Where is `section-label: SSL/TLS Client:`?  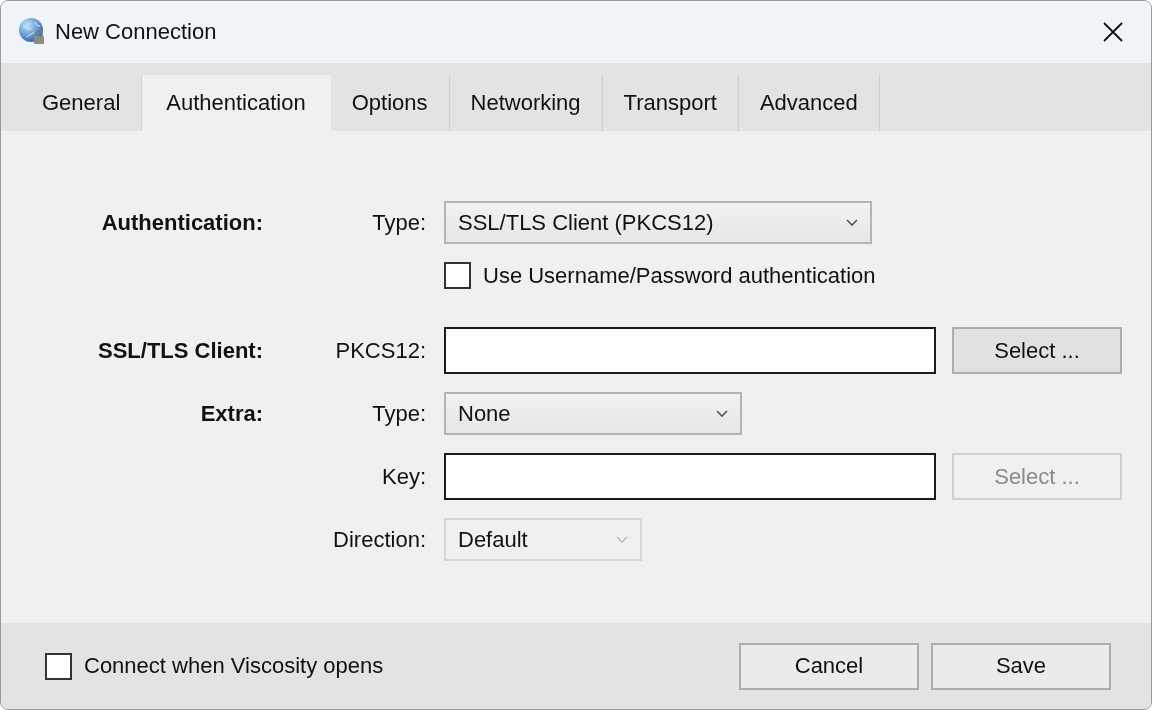
section-label: SSL/TLS Client: is located at coordinates (180, 350).